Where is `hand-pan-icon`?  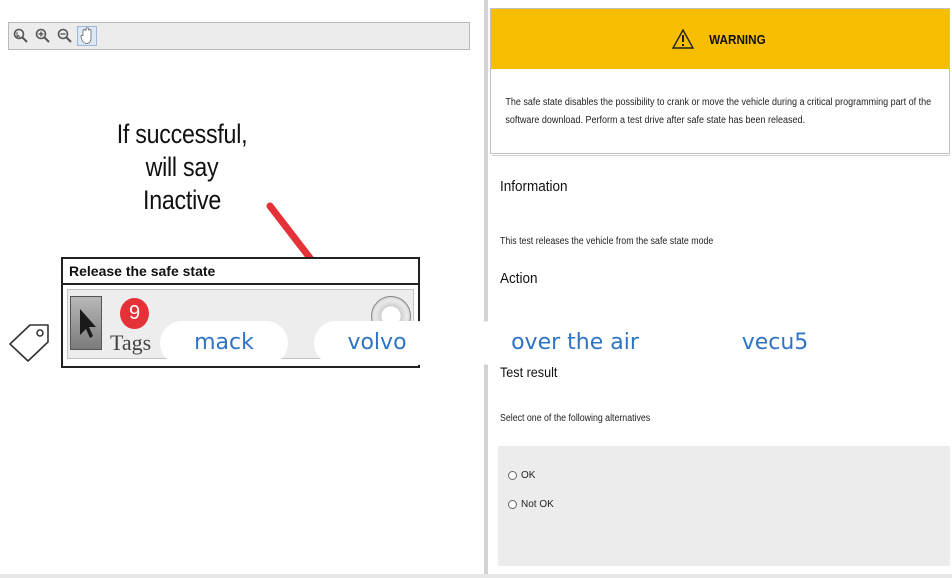 hand-pan-icon is located at coordinates (87, 36).